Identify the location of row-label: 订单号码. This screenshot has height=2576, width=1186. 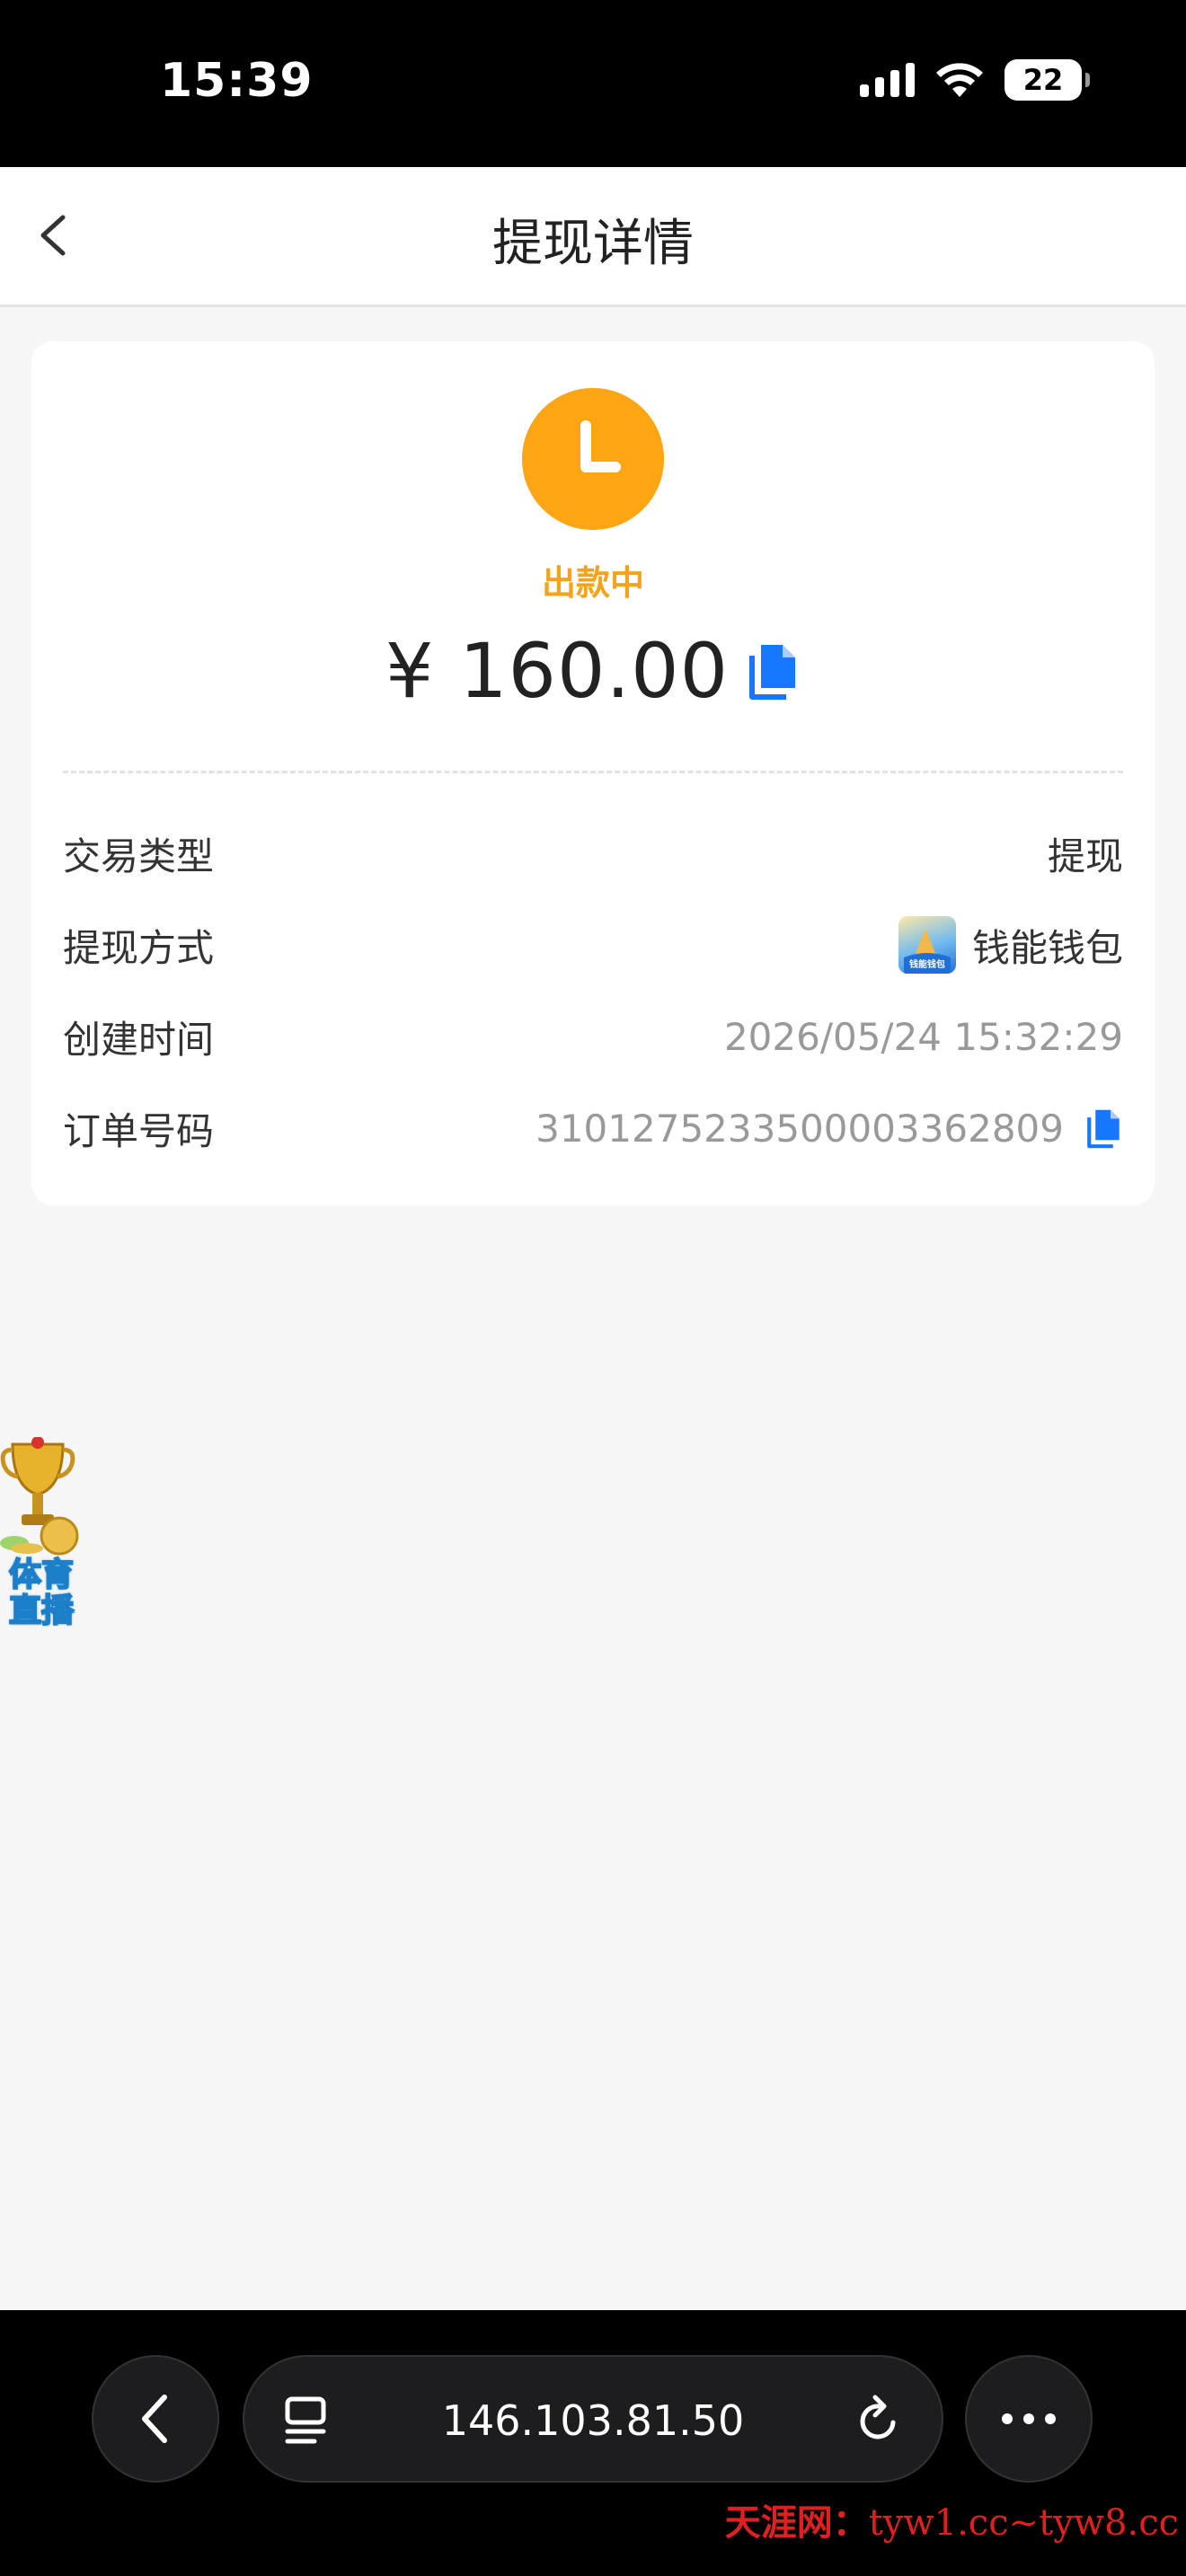
(139, 1130).